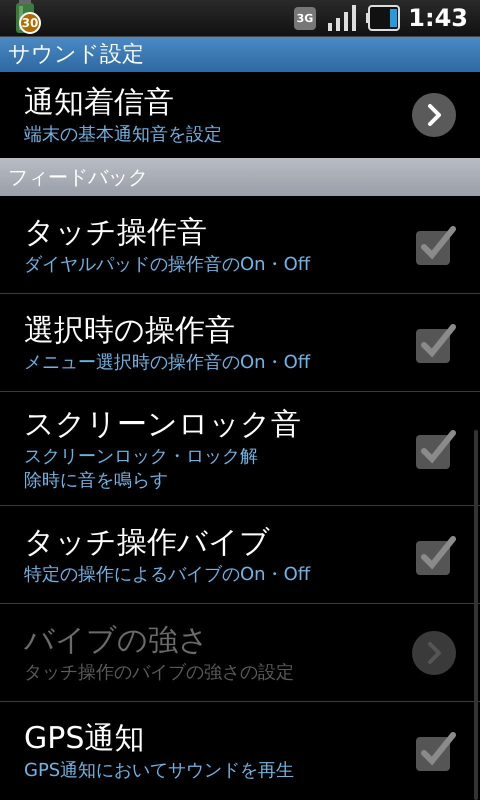 The height and width of the screenshot is (800, 480). What do you see at coordinates (159, 672) in the screenshot?
I see `setting-summary: タッチ操作のバイブの強さの設定` at bounding box center [159, 672].